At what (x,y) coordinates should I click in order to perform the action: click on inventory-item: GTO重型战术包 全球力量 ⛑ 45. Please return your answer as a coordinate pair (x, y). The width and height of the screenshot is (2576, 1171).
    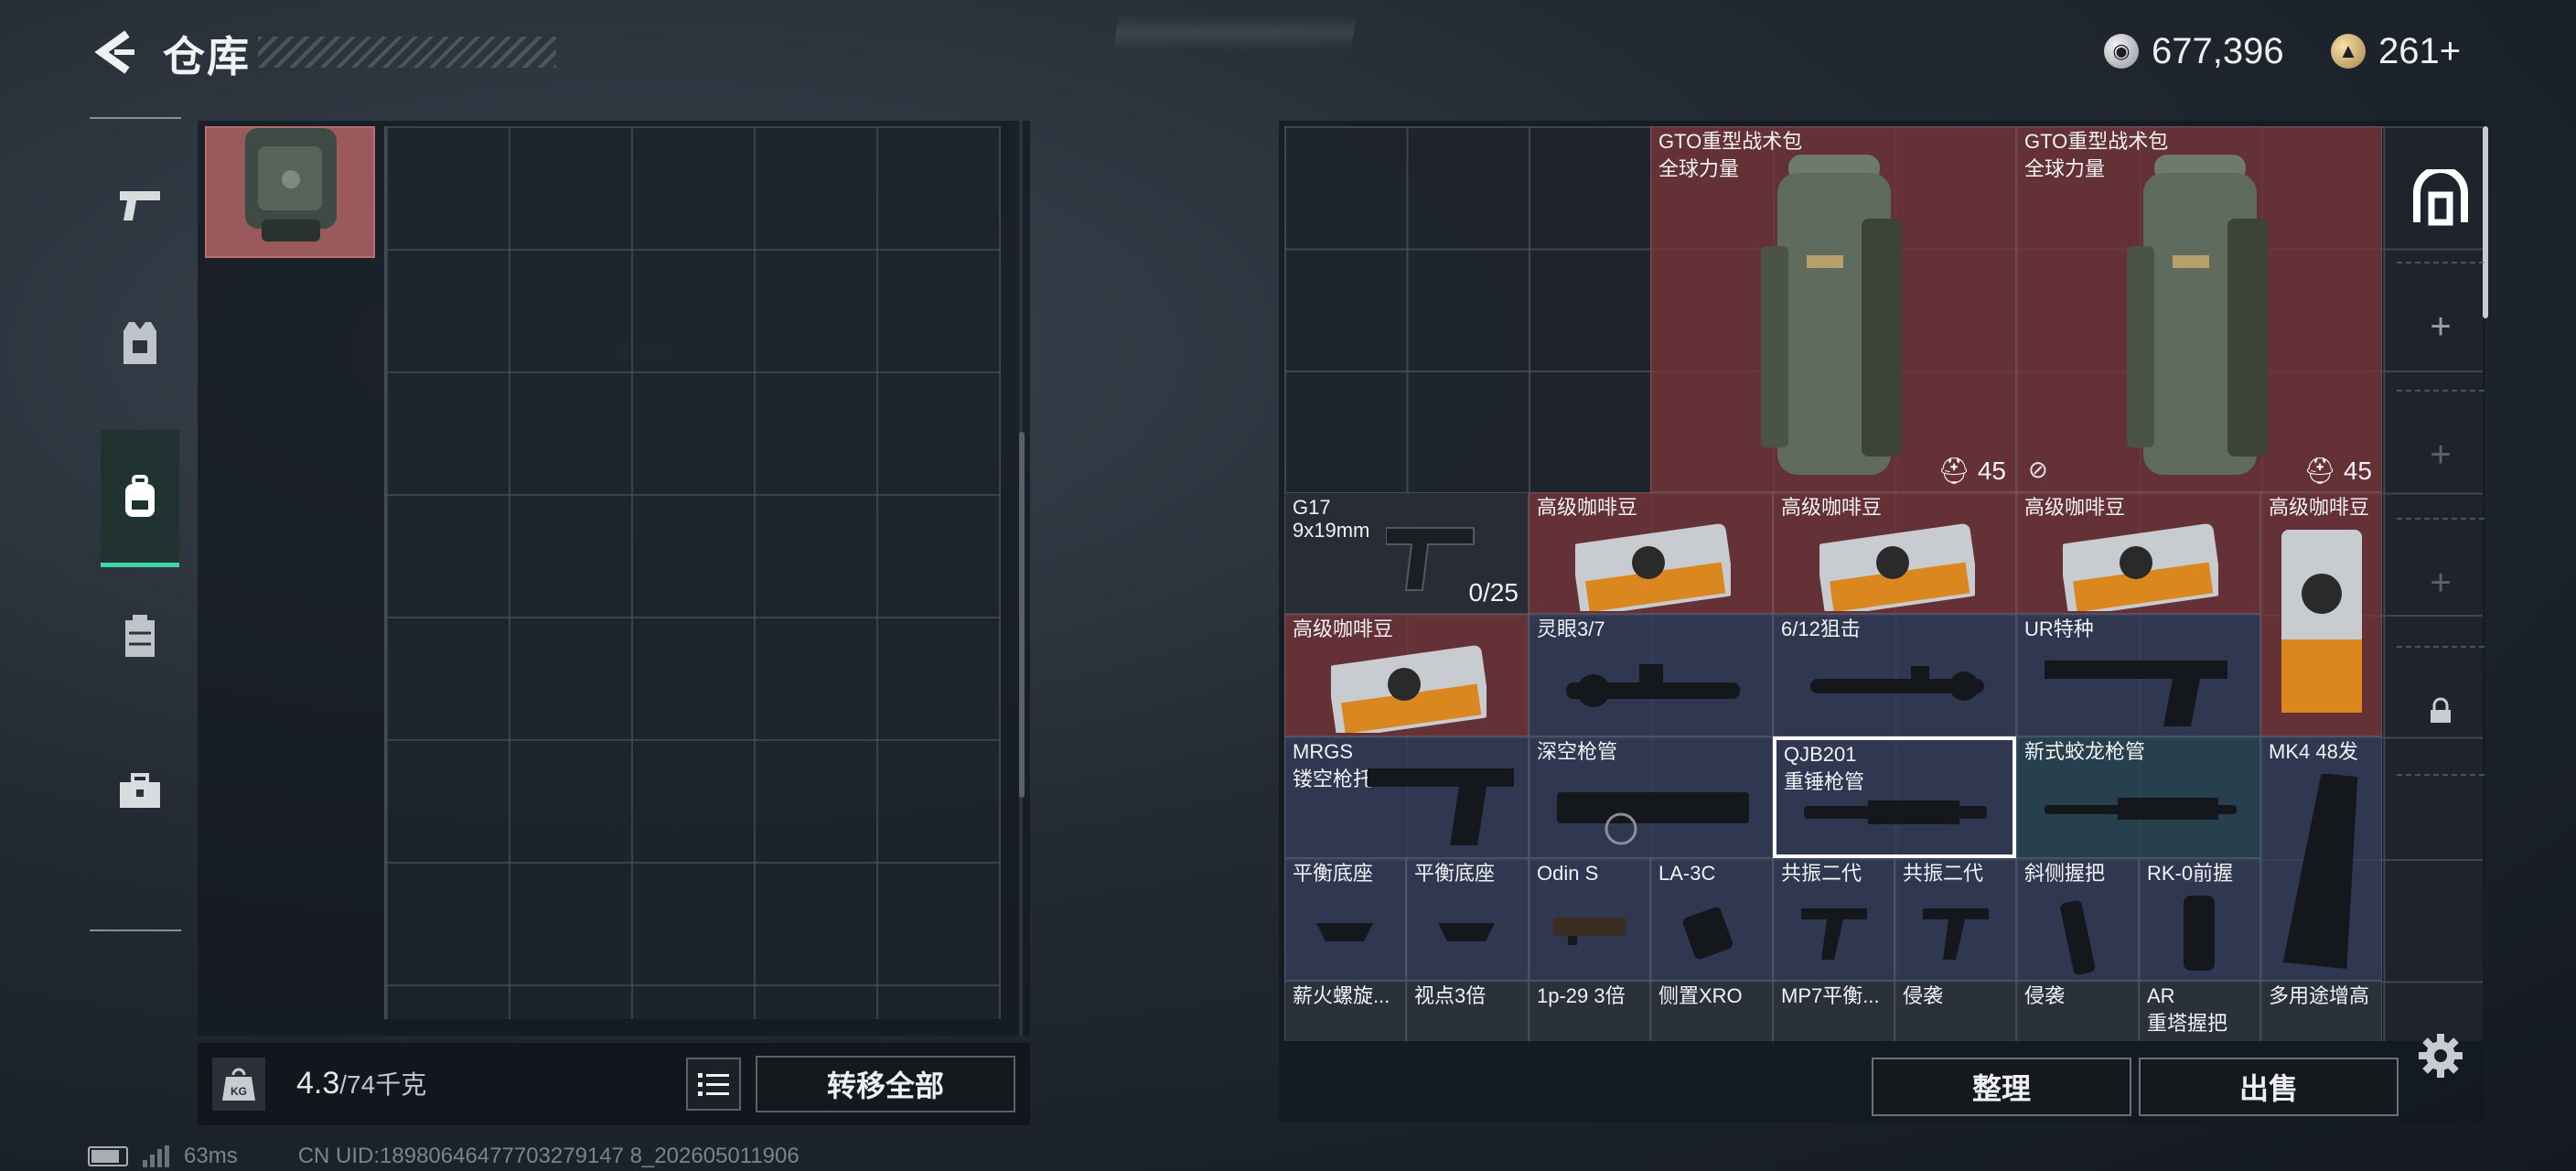
    Looking at the image, I should click on (1833, 309).